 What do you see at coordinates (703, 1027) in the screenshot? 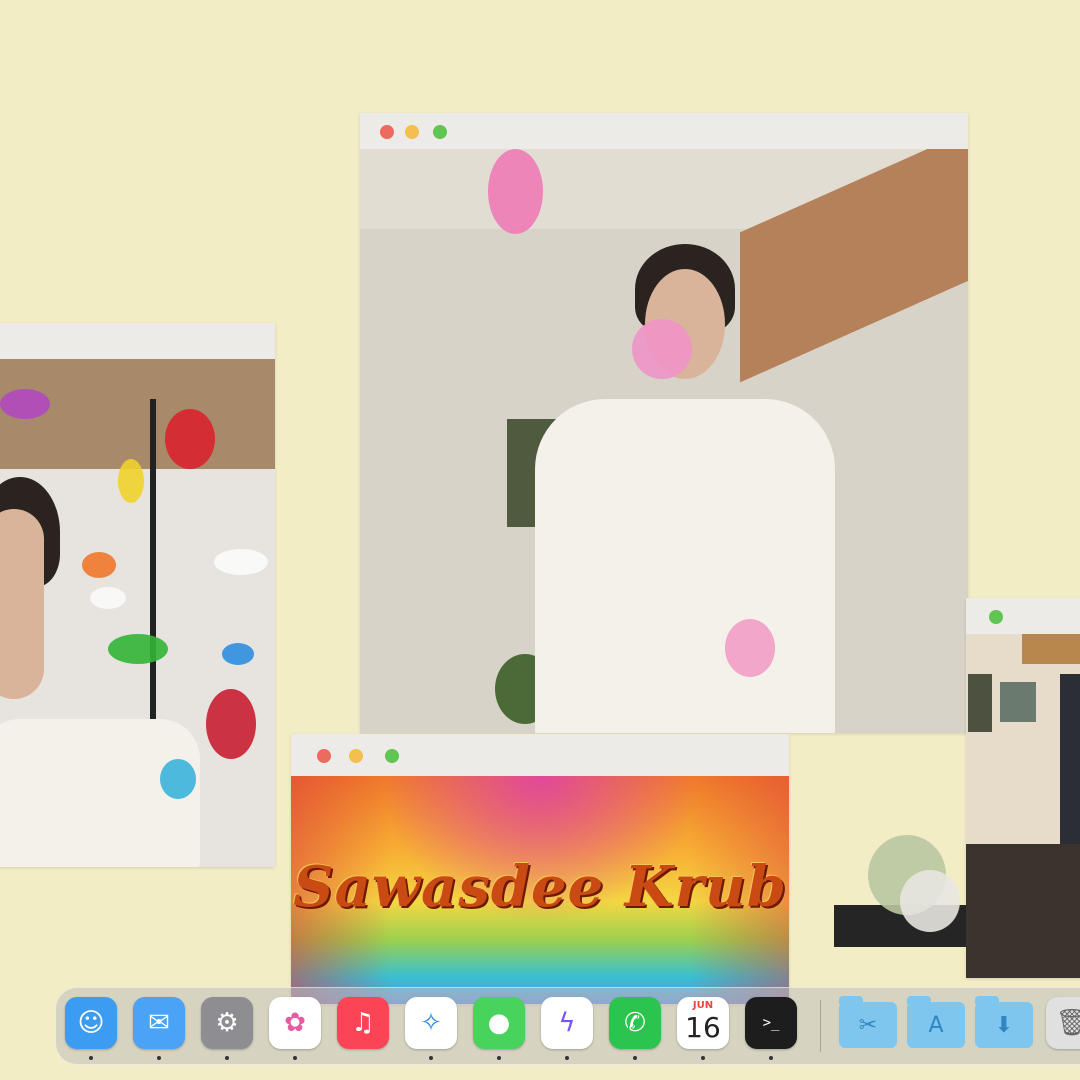
I see `calendar-day: 16` at bounding box center [703, 1027].